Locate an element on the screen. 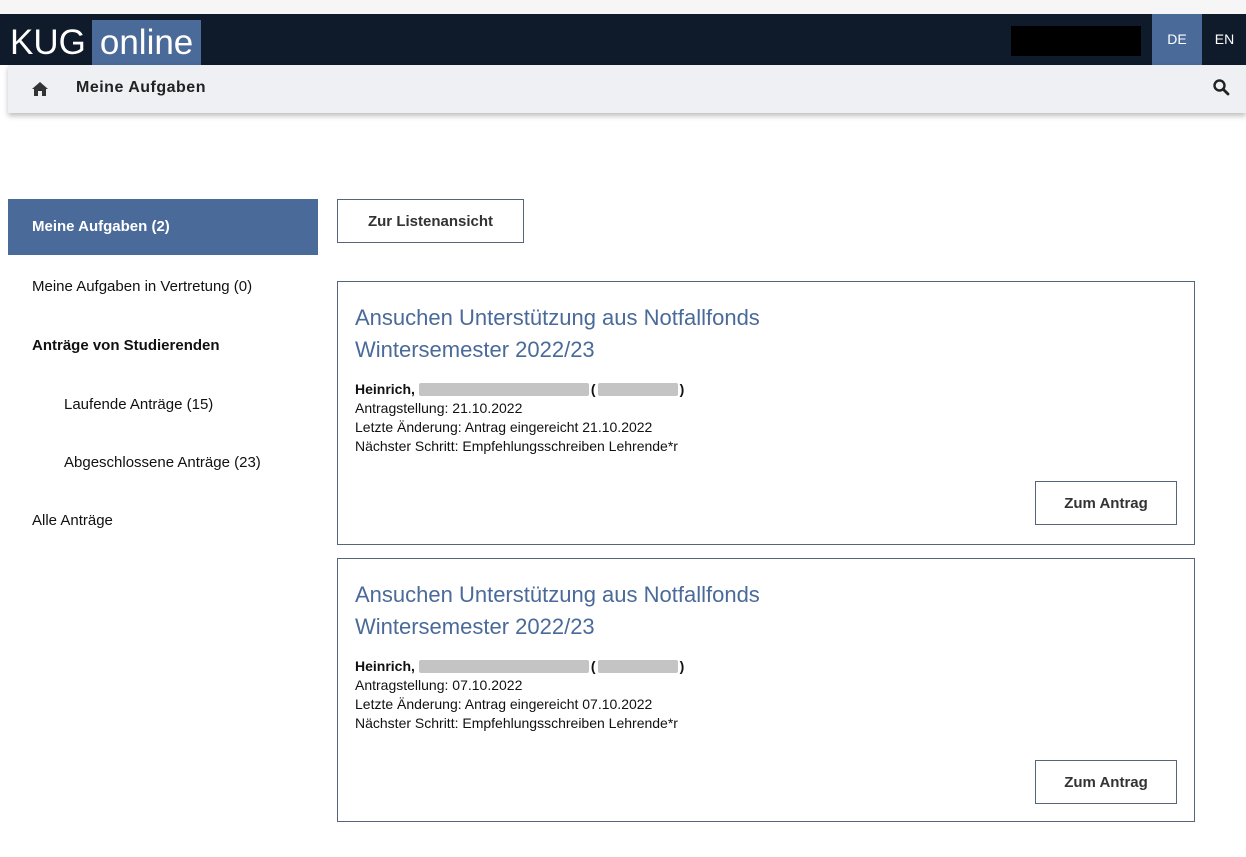 The image size is (1246, 857). sidebar-item-alle-antraege: Alle Anträge is located at coordinates (72, 520).